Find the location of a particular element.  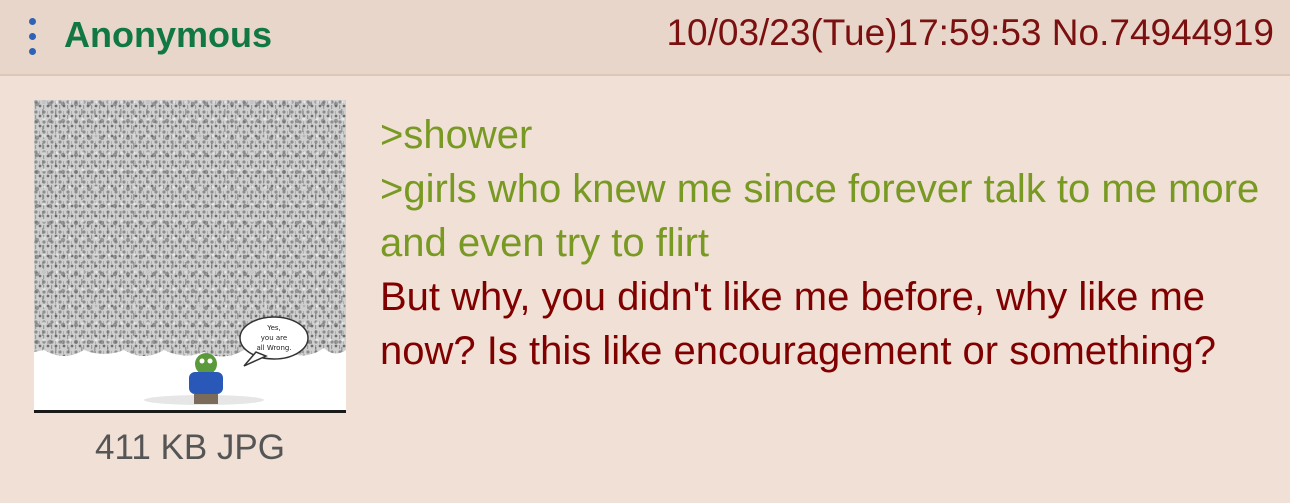

thumbnail-divider is located at coordinates (190, 411).